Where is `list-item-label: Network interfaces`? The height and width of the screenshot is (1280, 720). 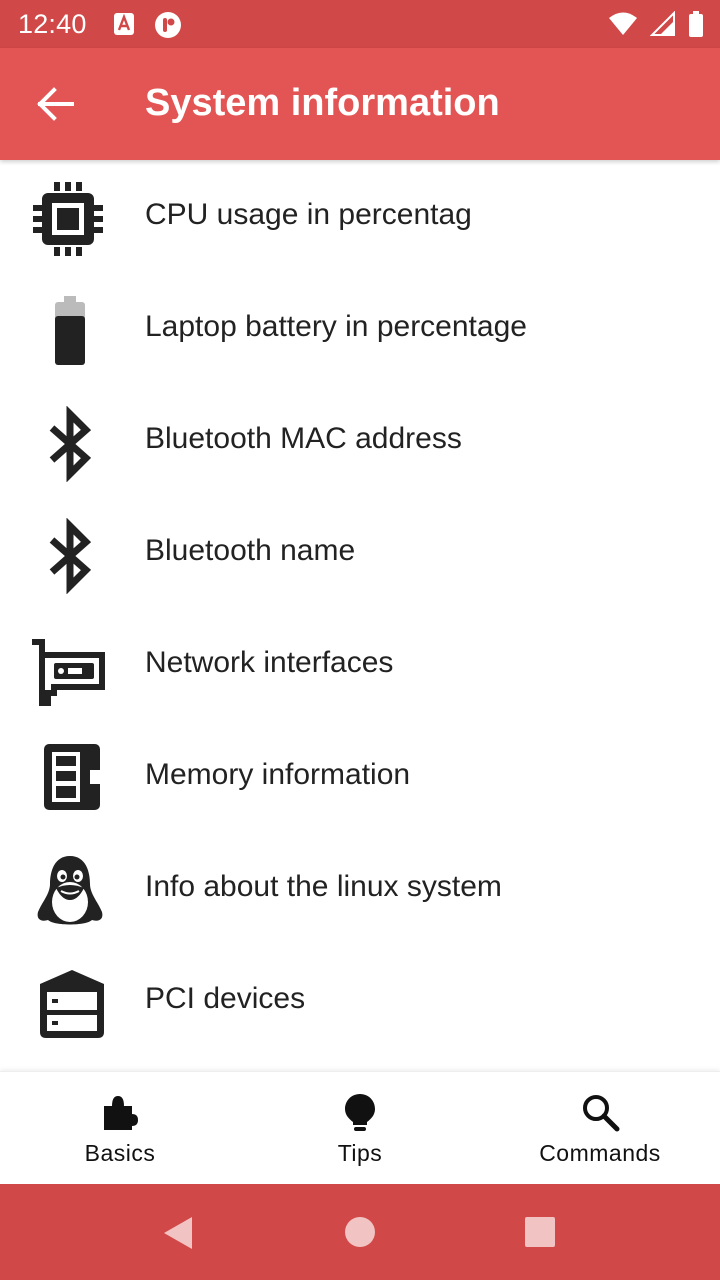
list-item-label: Network interfaces is located at coordinates (269, 662).